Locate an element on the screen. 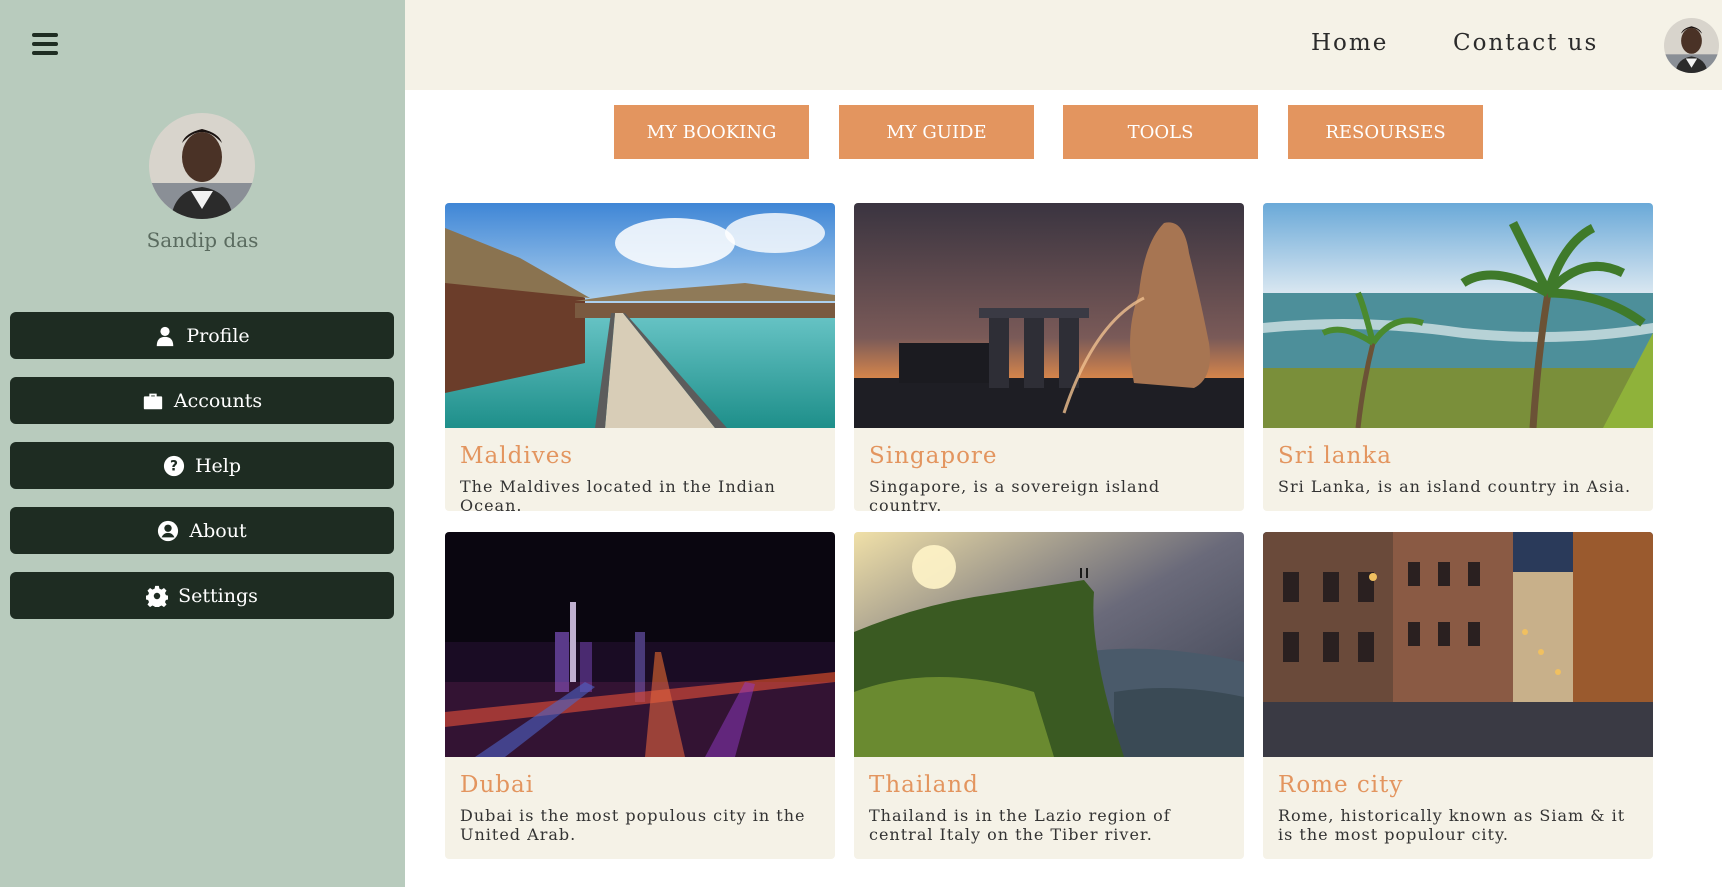 The width and height of the screenshot is (1722, 887). card-title: Singapore is located at coordinates (933, 456).